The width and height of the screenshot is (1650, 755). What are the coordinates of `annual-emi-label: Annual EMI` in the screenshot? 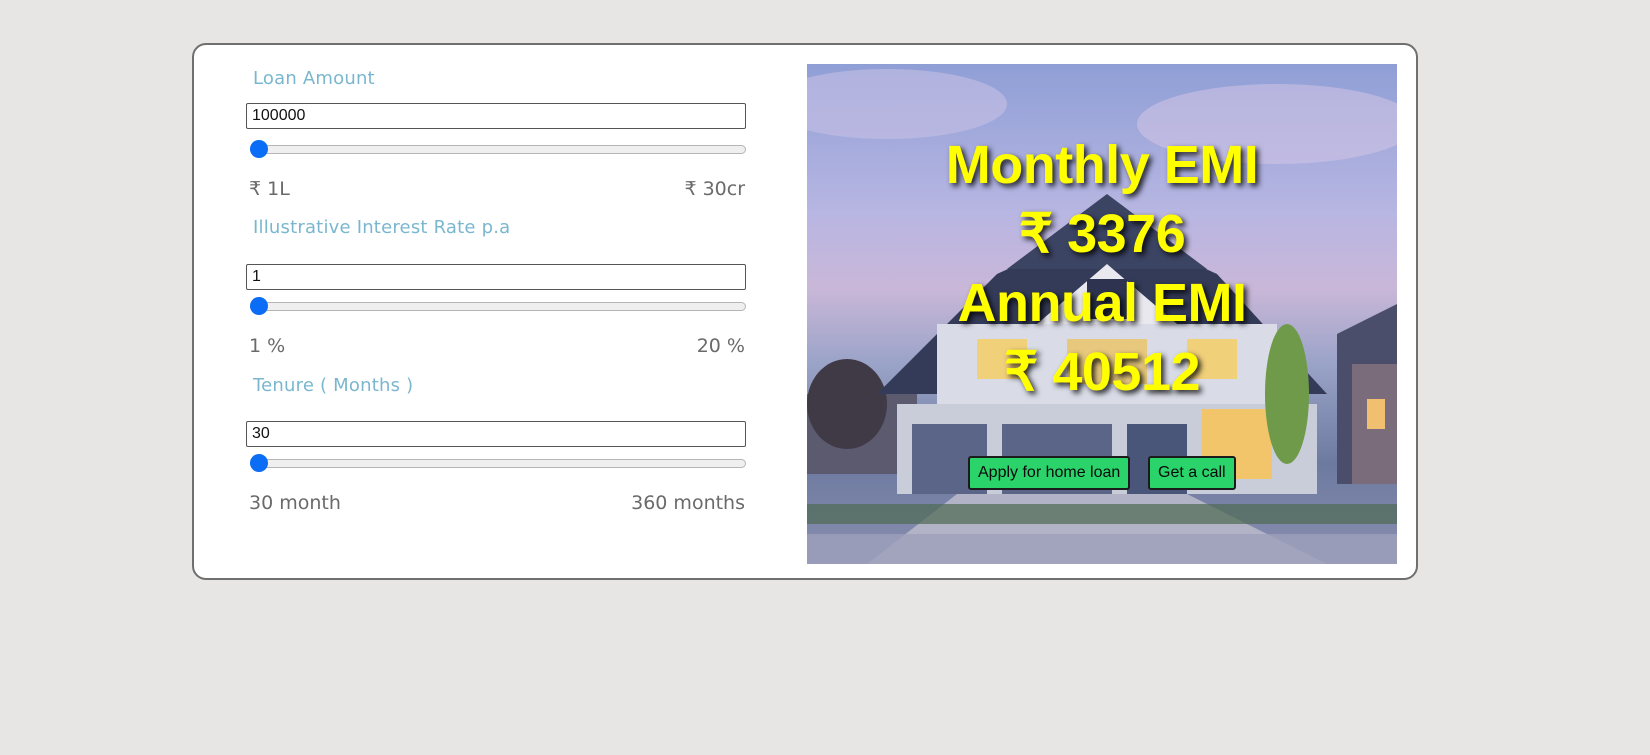 It's located at (1102, 303).